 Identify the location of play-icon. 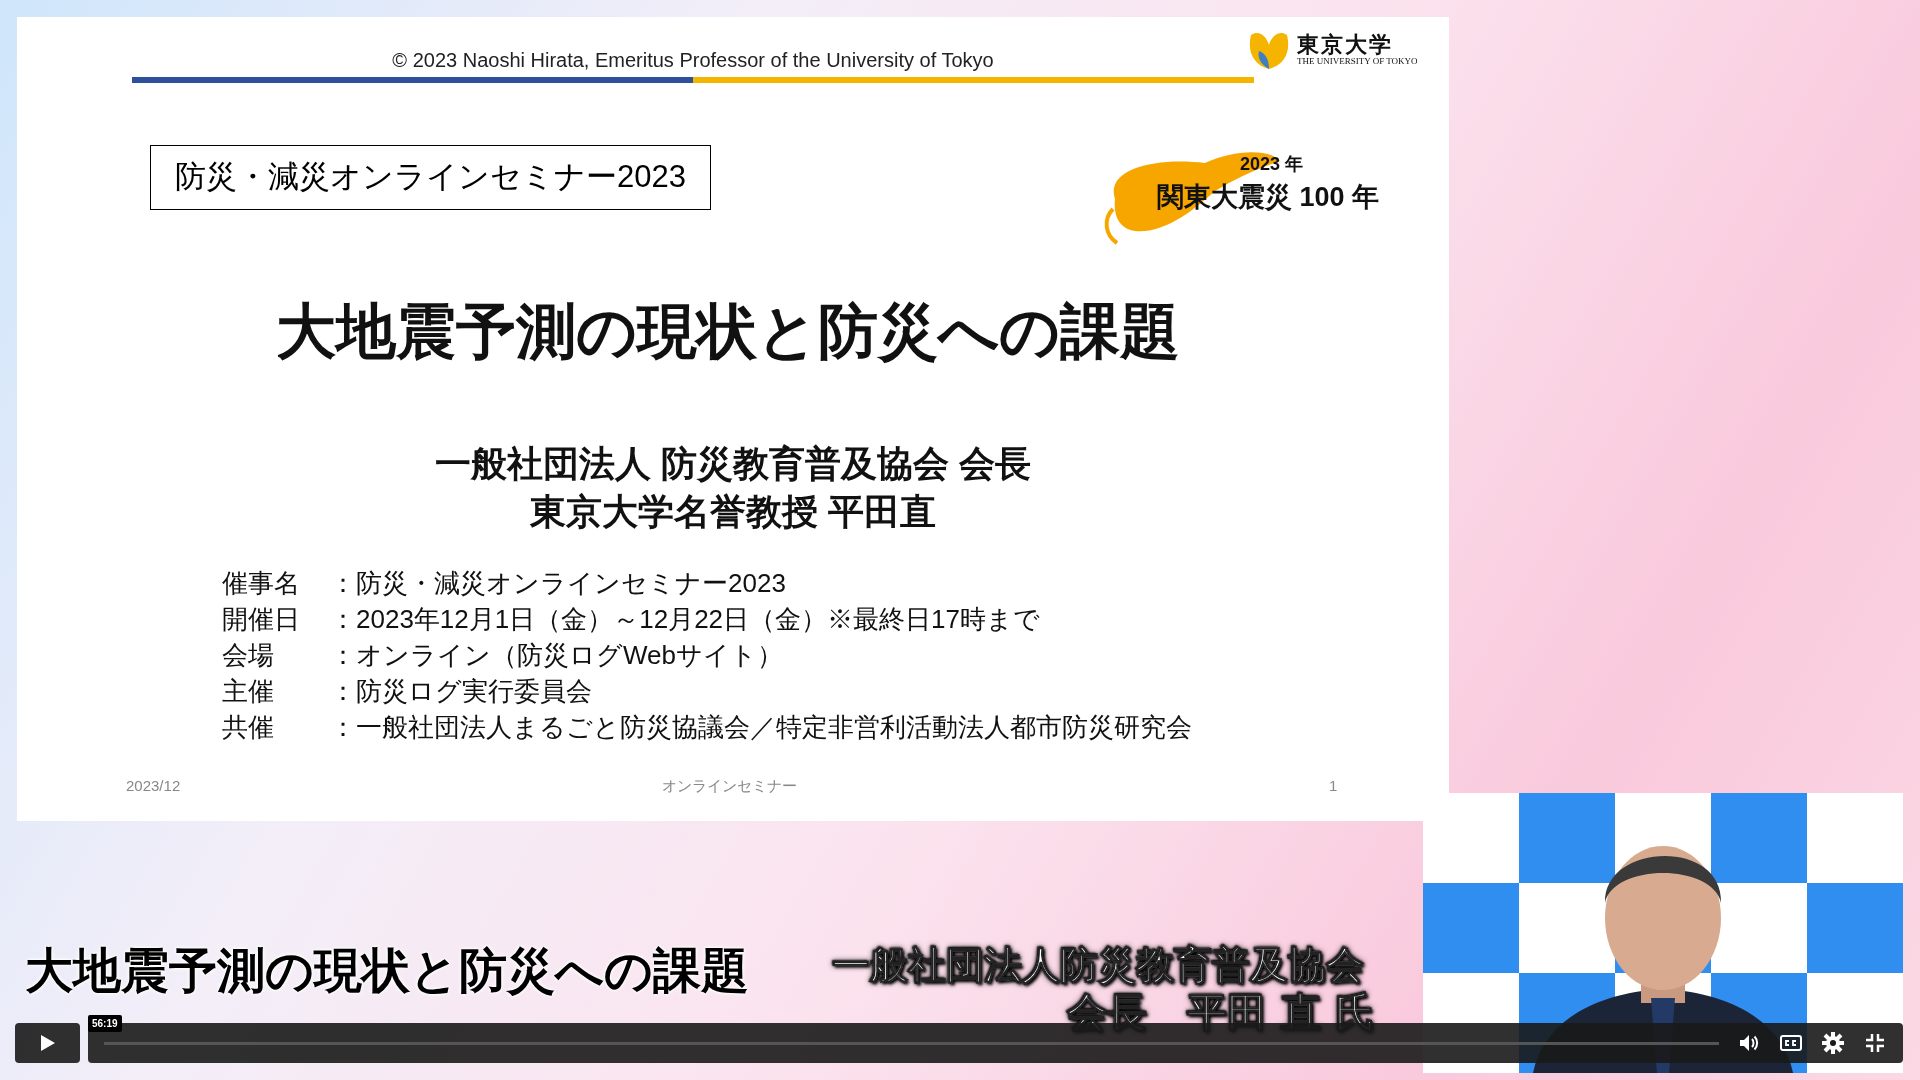
(47, 1043).